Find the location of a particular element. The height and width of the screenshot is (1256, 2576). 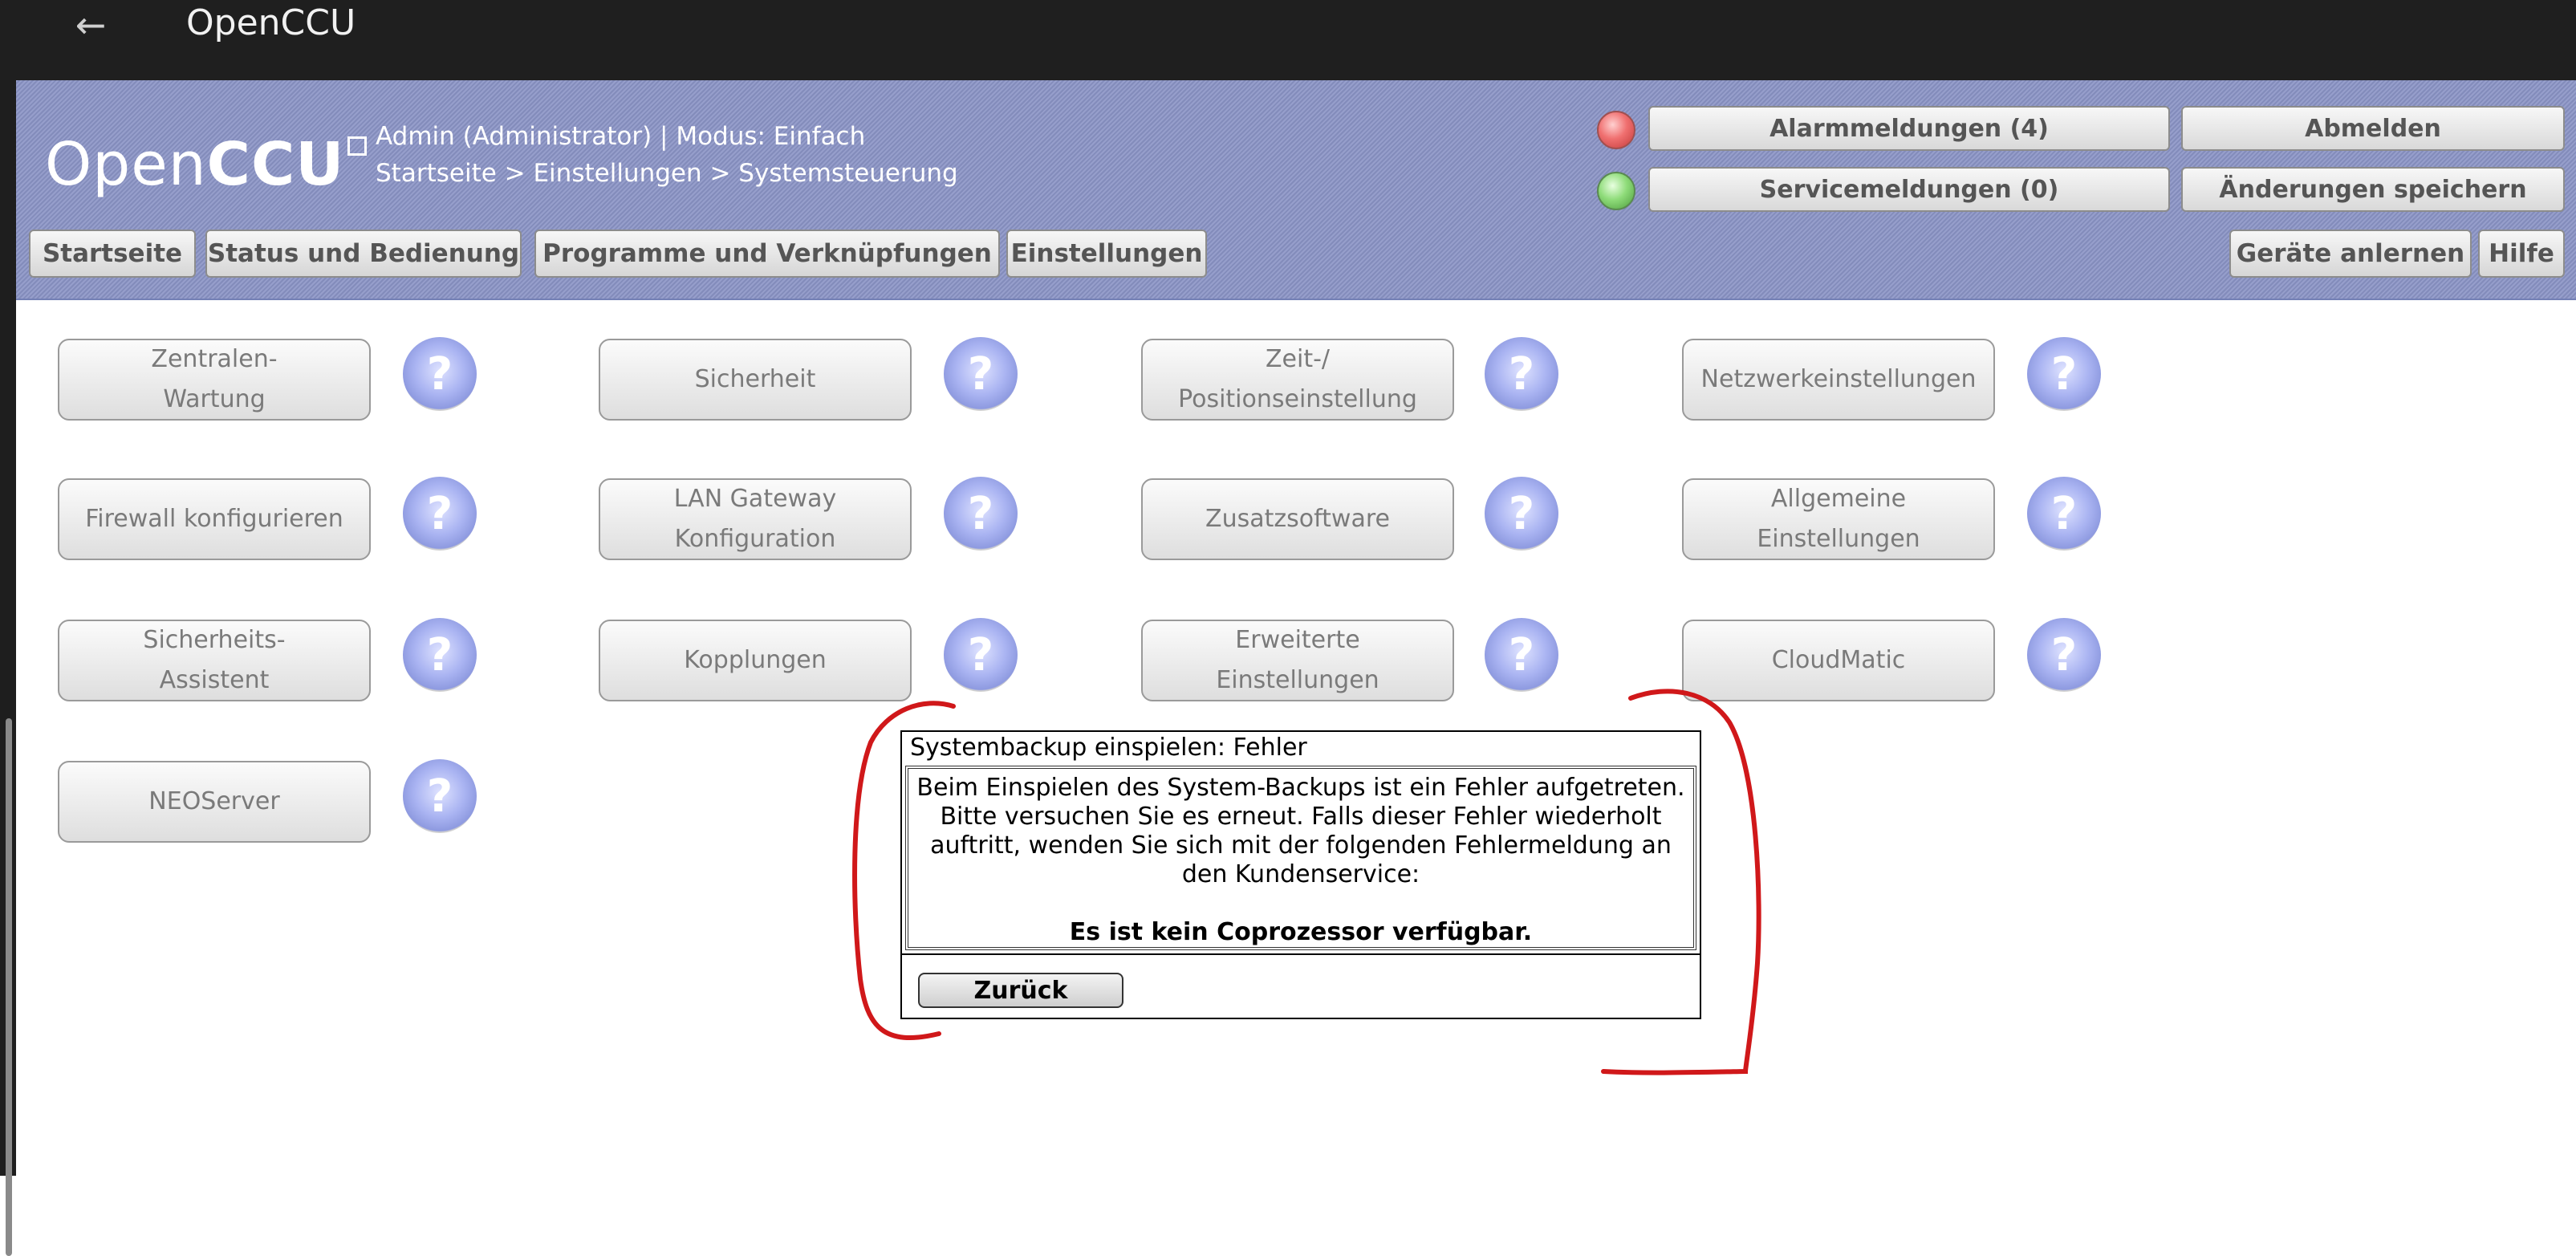

tile-label-line1: Zentralen- is located at coordinates (215, 359).